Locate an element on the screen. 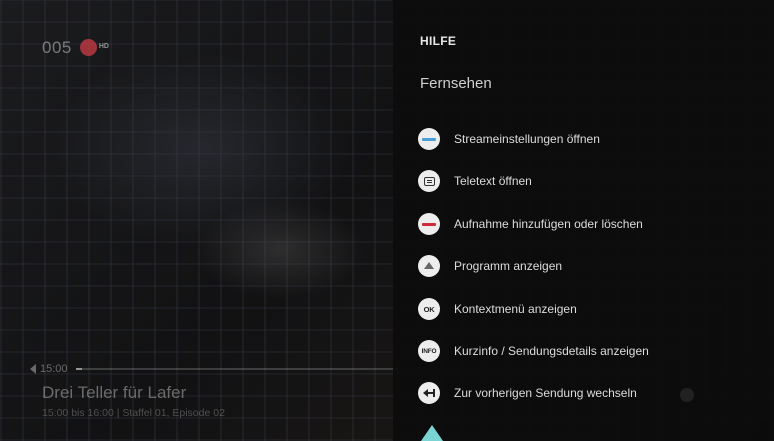 Image resolution: width=774 pixels, height=441 pixels. scroll-down-indicator is located at coordinates (432, 433).